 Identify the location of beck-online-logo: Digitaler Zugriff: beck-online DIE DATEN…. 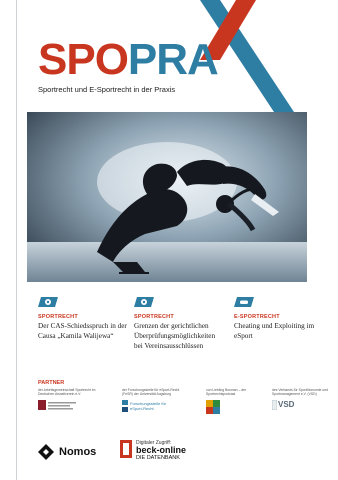
(153, 451).